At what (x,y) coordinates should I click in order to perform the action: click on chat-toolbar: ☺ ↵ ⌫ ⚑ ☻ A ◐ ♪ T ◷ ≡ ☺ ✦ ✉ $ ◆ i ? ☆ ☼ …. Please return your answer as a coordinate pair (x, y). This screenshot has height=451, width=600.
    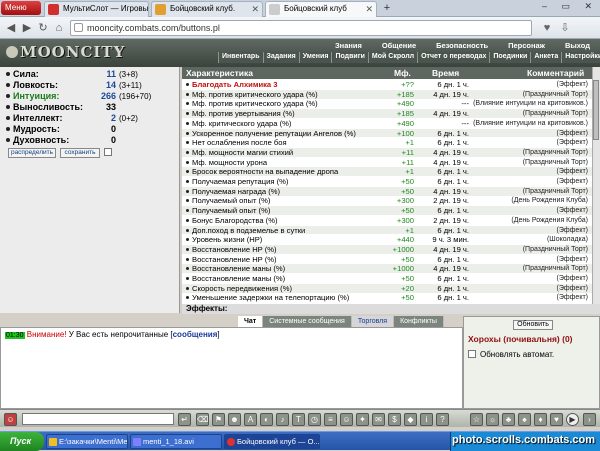
    Looking at the image, I should click on (300, 418).